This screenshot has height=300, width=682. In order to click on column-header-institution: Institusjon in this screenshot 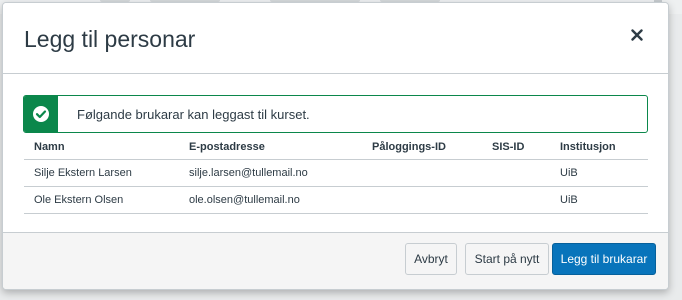, I will do `click(599, 147)`.